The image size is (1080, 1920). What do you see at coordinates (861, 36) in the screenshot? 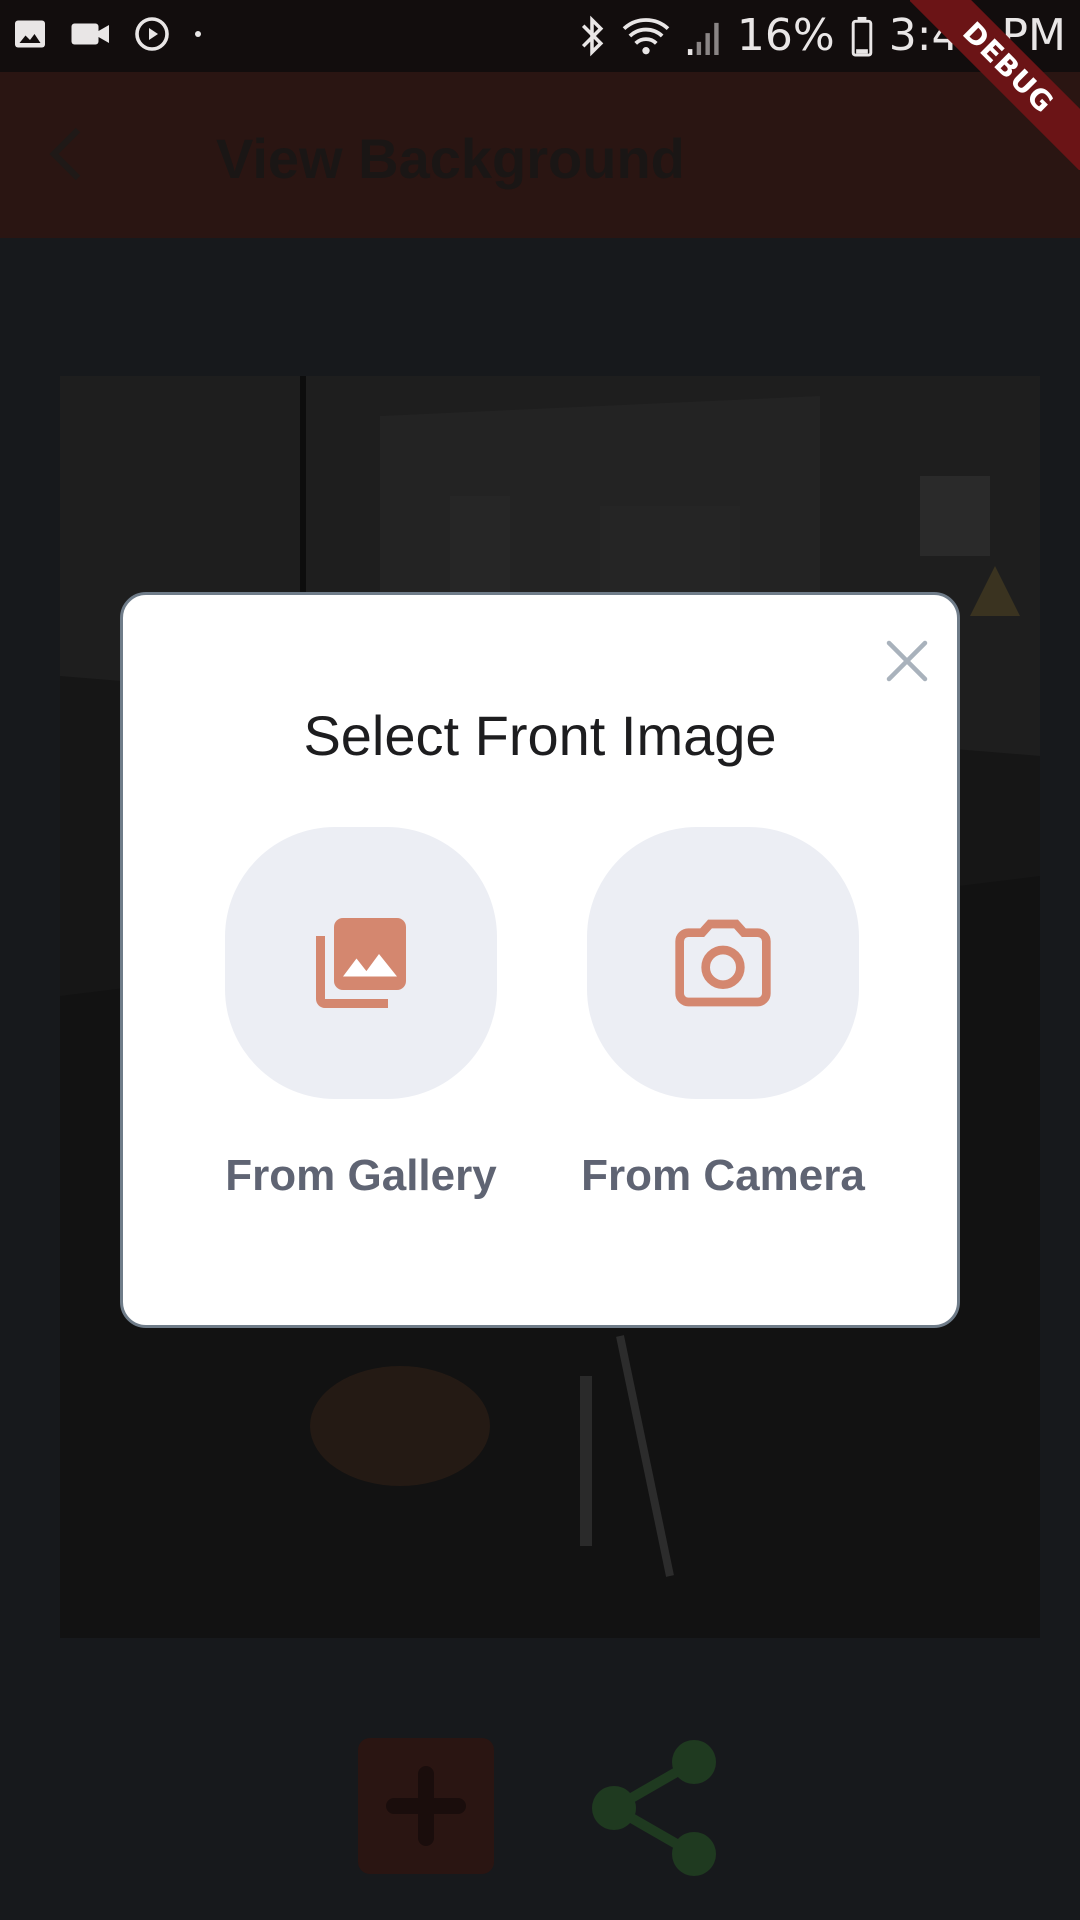
I see `battery-icon` at bounding box center [861, 36].